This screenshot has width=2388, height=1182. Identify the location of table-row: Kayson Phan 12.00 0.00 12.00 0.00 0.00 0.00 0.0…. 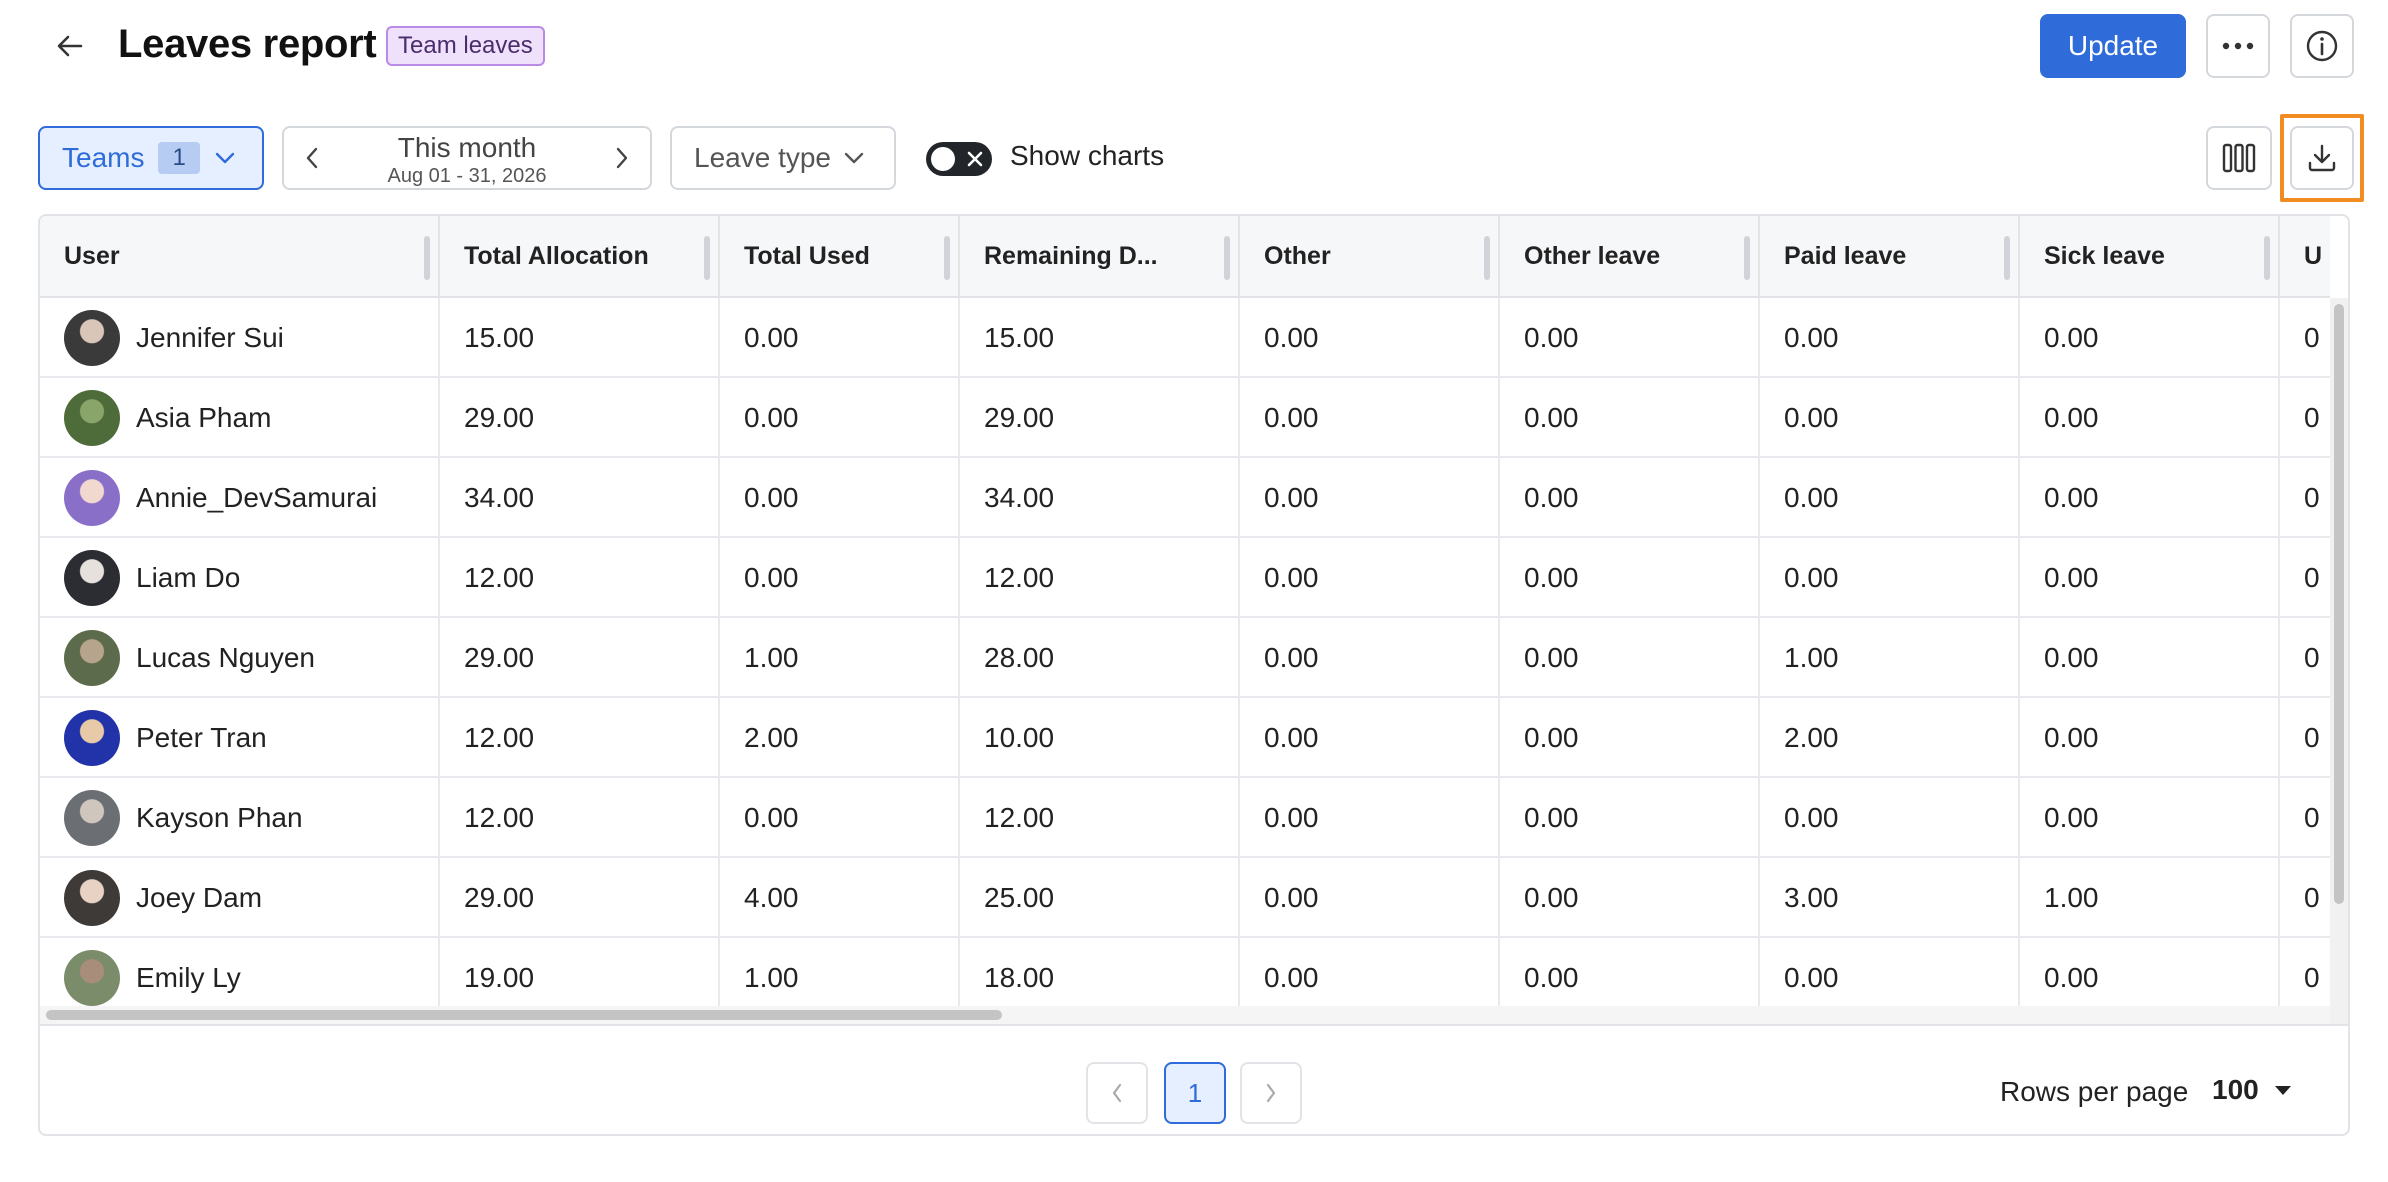
(1185, 818).